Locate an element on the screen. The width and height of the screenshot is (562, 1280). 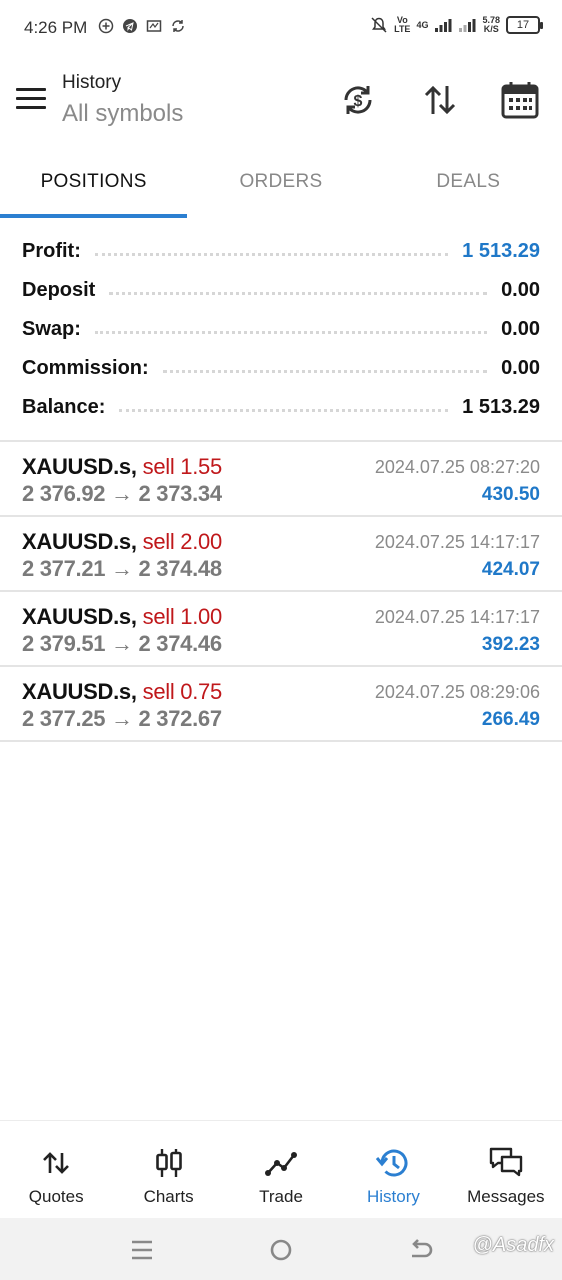
position-side: sell 1.00 is located at coordinates (182, 616).